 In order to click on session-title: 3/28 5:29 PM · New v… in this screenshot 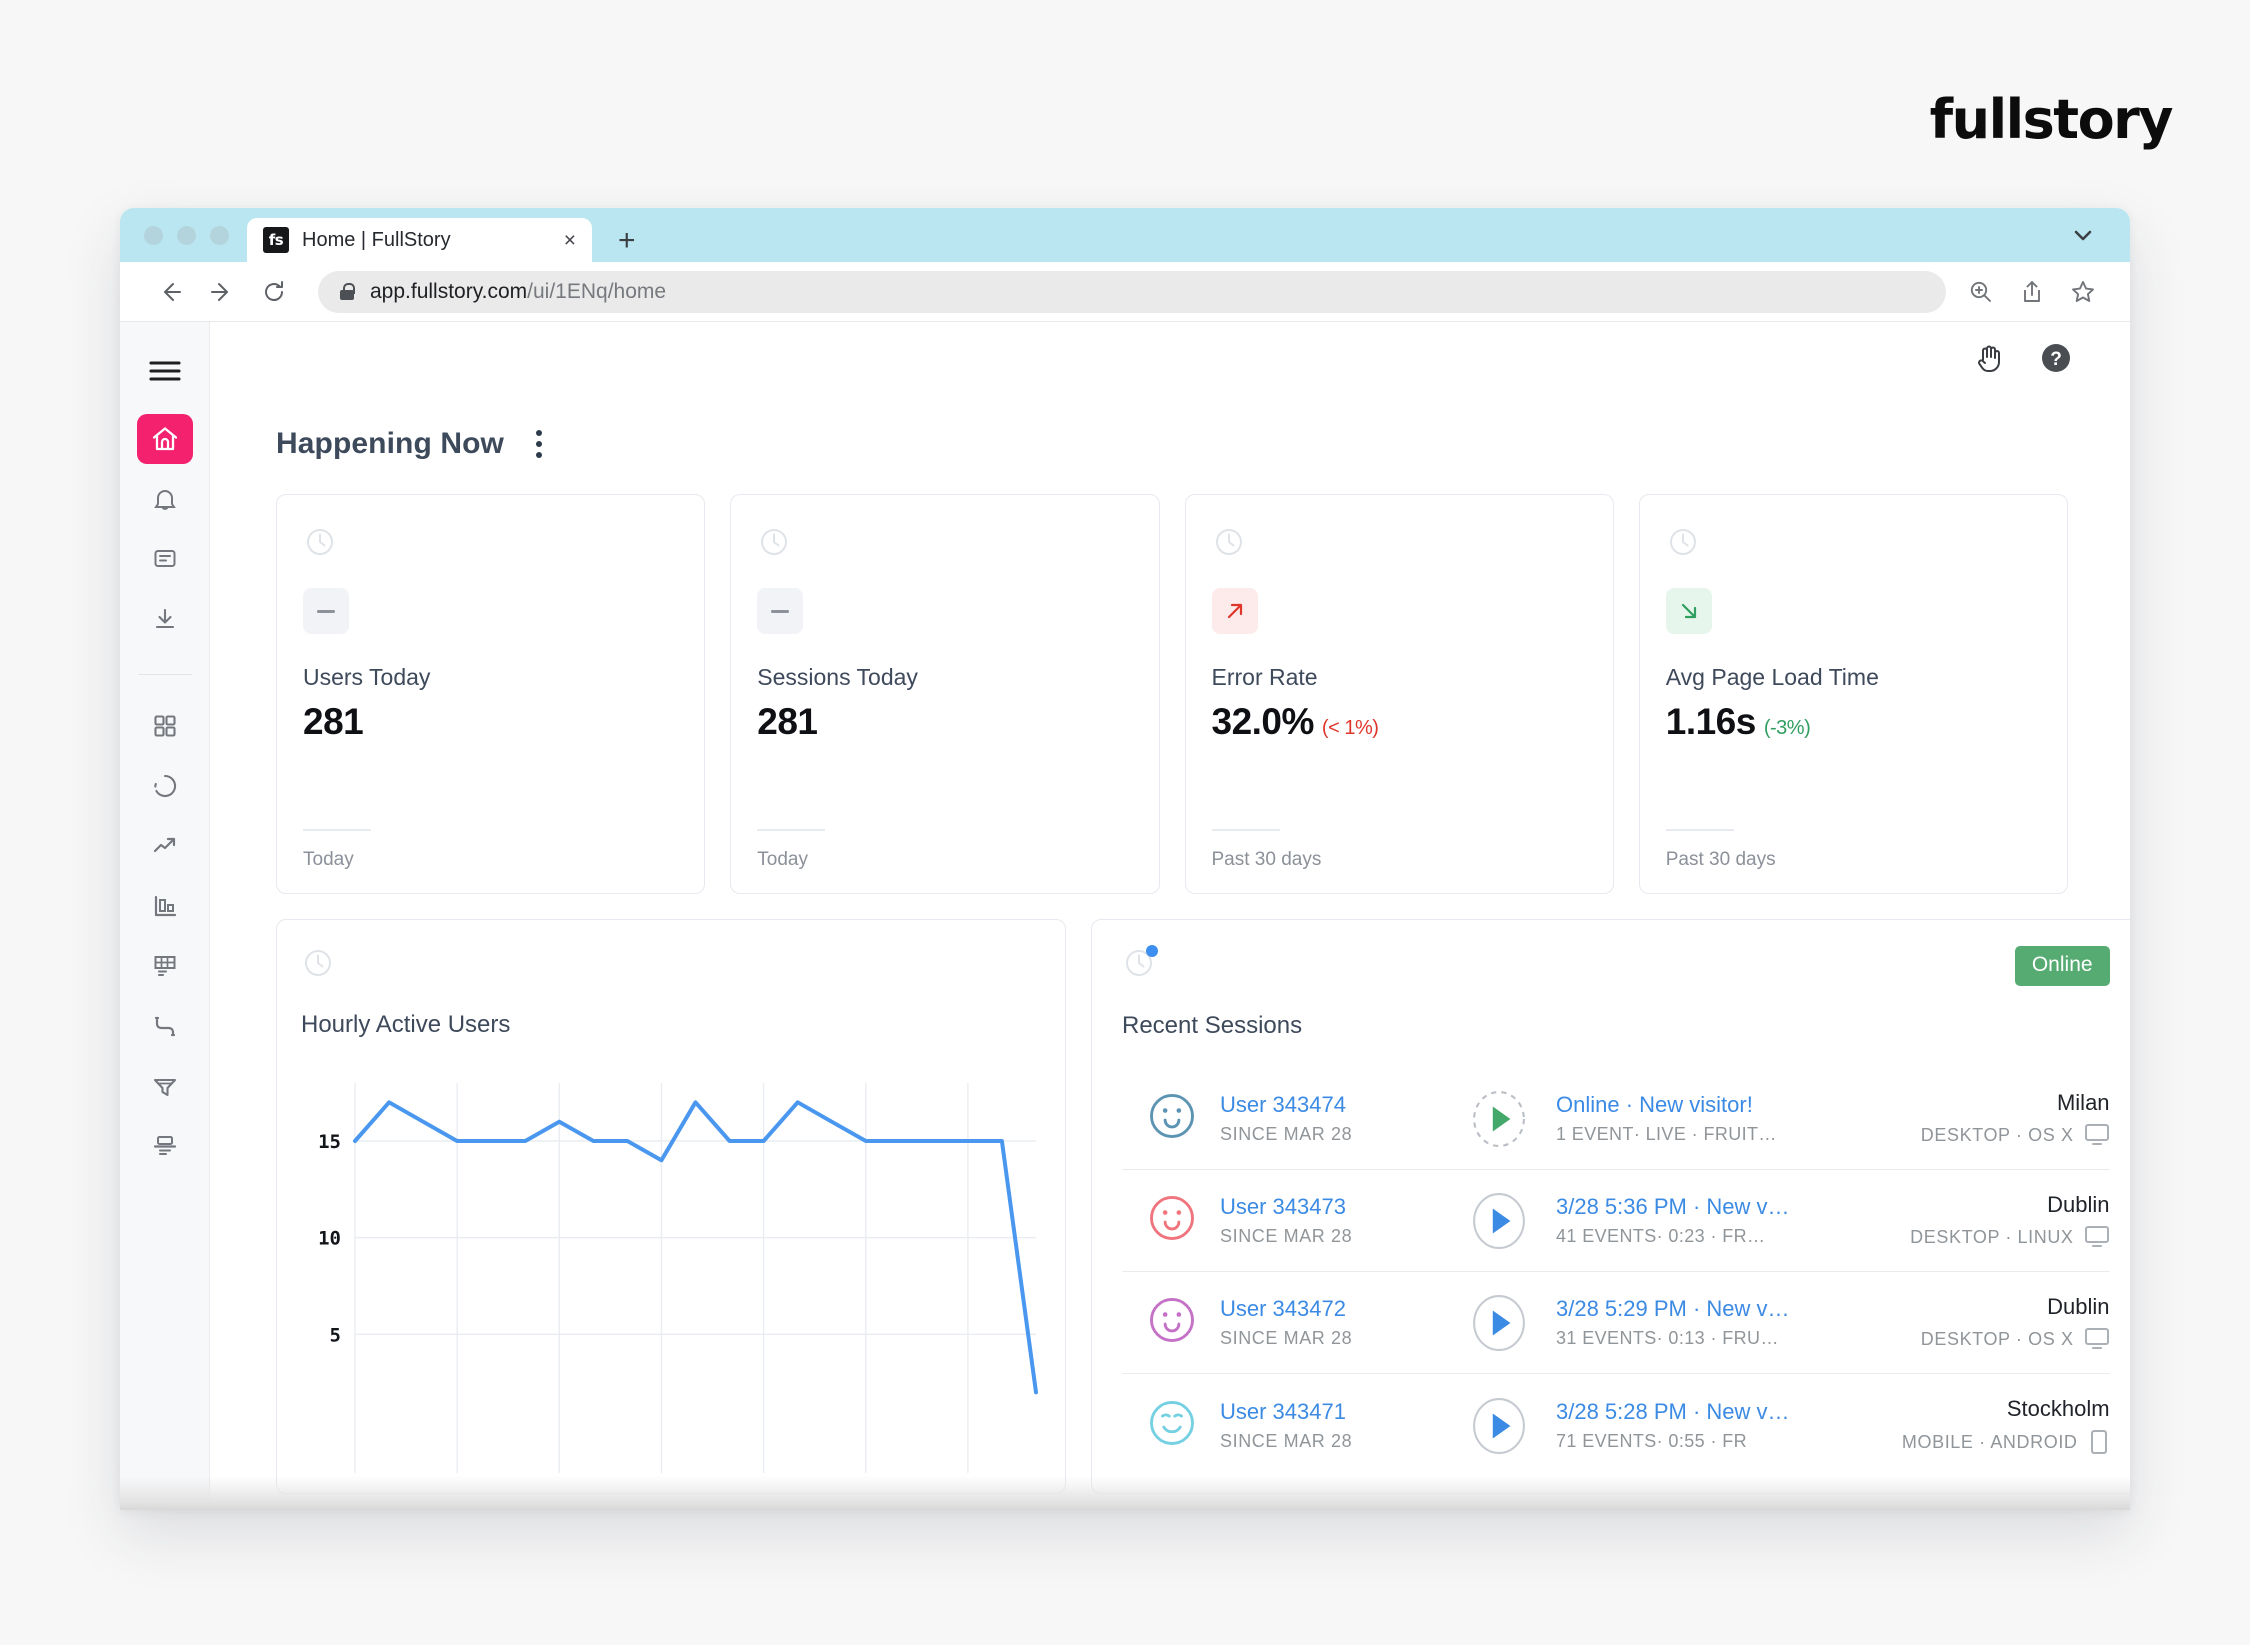, I will do `click(1673, 1309)`.